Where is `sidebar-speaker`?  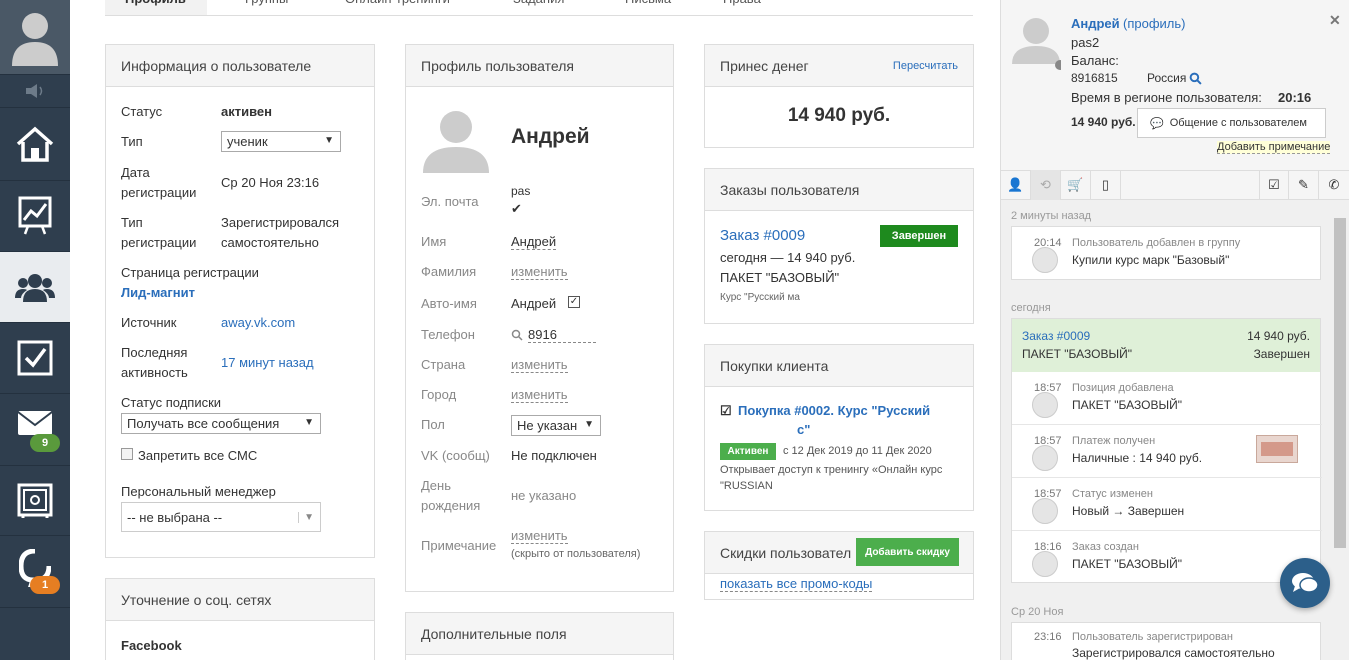 sidebar-speaker is located at coordinates (35, 91).